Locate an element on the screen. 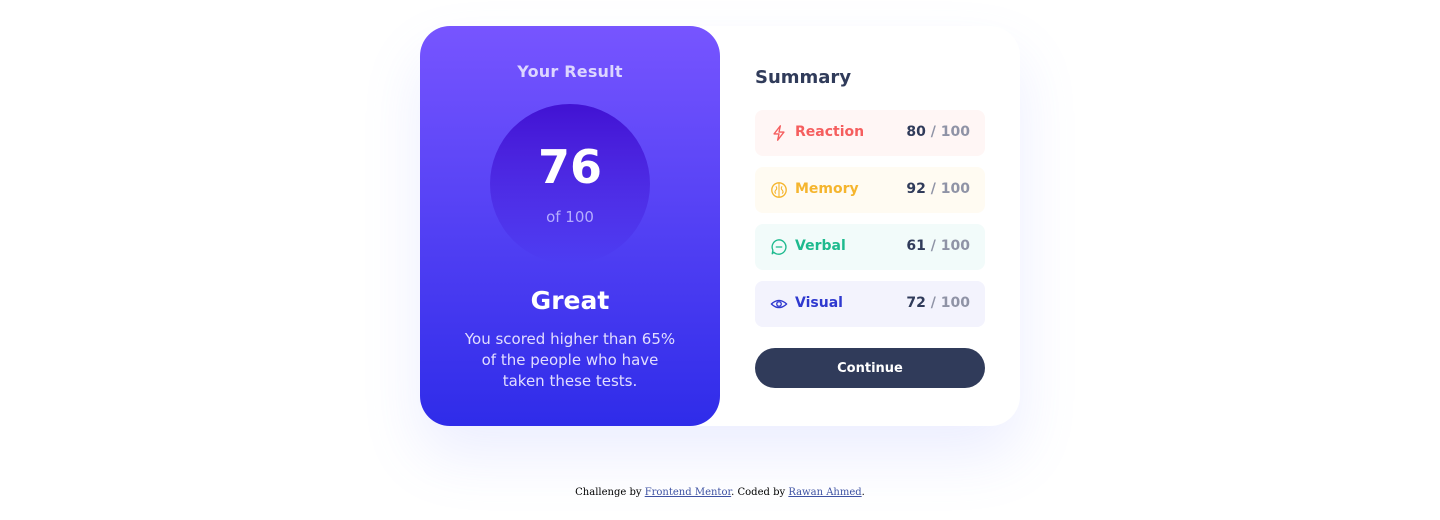 The image size is (1440, 520). summary-row-score: 80 / 100 is located at coordinates (938, 132).